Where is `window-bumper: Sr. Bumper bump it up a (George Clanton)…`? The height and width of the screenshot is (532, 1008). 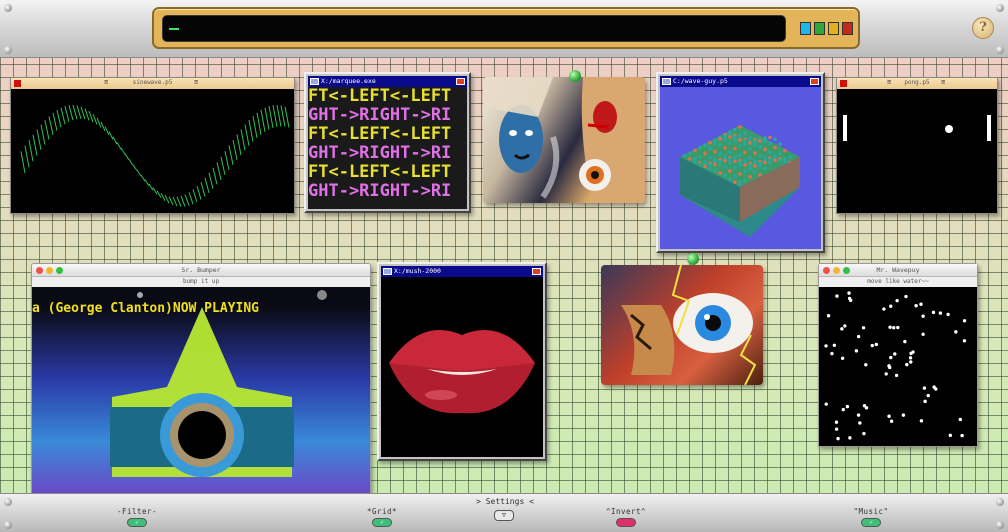
window-bumper: Sr. Bumper bump it up a (George Clanton)… is located at coordinates (201, 378).